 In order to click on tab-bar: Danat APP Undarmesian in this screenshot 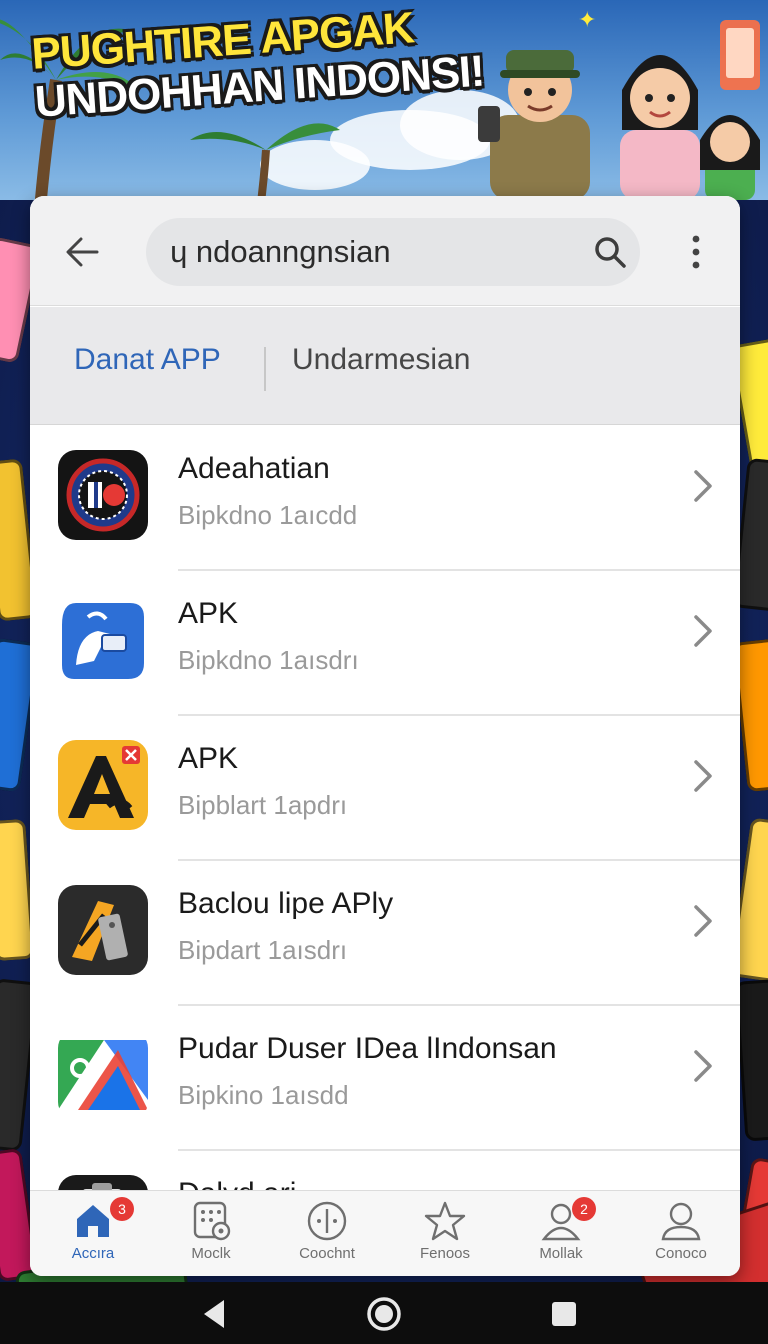, I will do `click(385, 366)`.